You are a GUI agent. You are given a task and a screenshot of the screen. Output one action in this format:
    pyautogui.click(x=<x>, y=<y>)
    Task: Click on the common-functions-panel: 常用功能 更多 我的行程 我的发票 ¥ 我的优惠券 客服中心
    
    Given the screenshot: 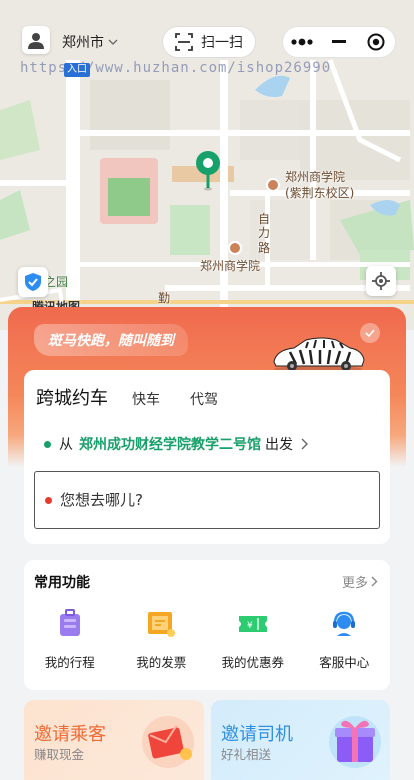 What is the action you would take?
    pyautogui.click(x=207, y=625)
    